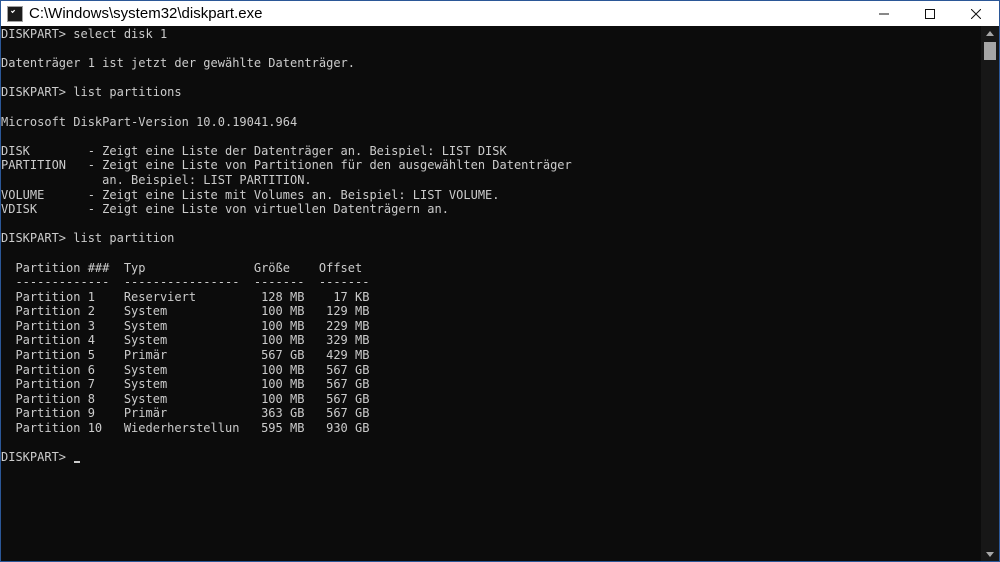  What do you see at coordinates (146, 13) in the screenshot?
I see `window-title: C:\Windows\system32\diskpart.exe` at bounding box center [146, 13].